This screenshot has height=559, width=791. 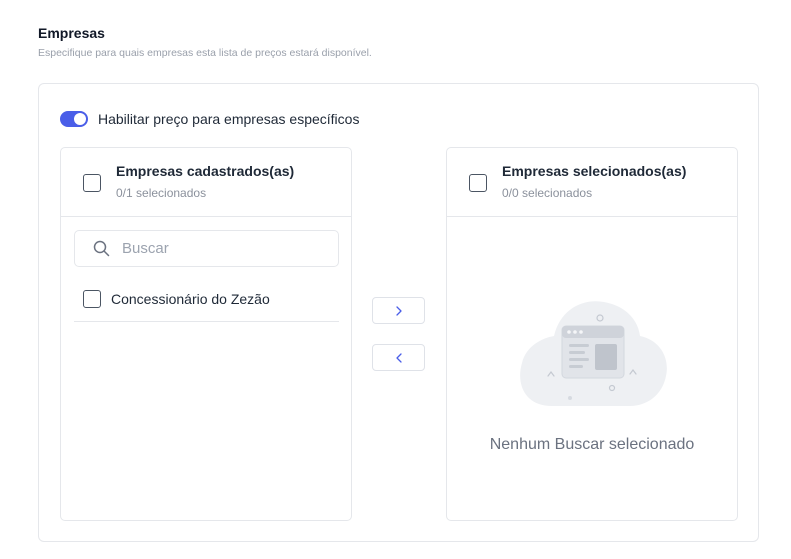 I want to click on search-icon, so click(x=101, y=248).